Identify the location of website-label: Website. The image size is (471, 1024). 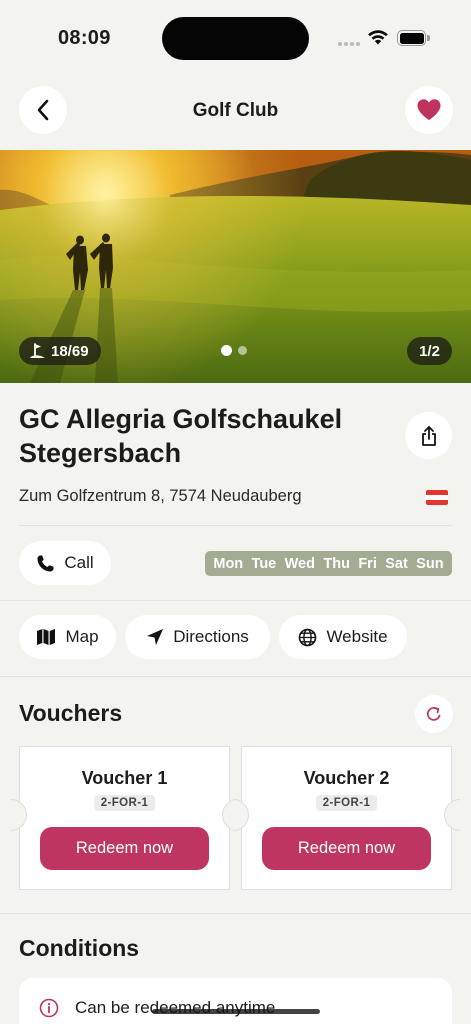
(357, 636).